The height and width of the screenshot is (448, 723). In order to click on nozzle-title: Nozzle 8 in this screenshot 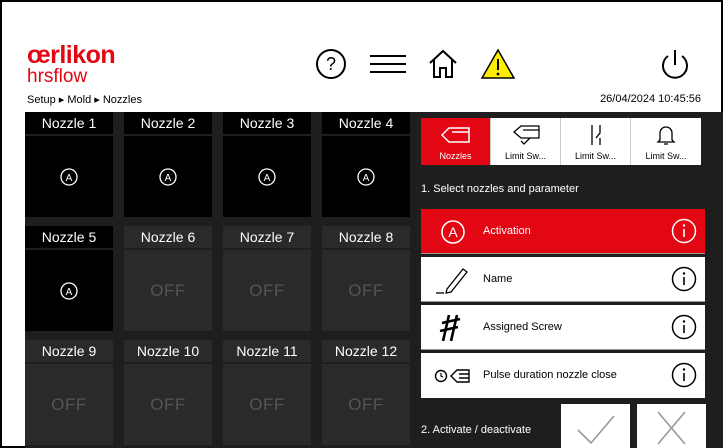, I will do `click(366, 237)`.